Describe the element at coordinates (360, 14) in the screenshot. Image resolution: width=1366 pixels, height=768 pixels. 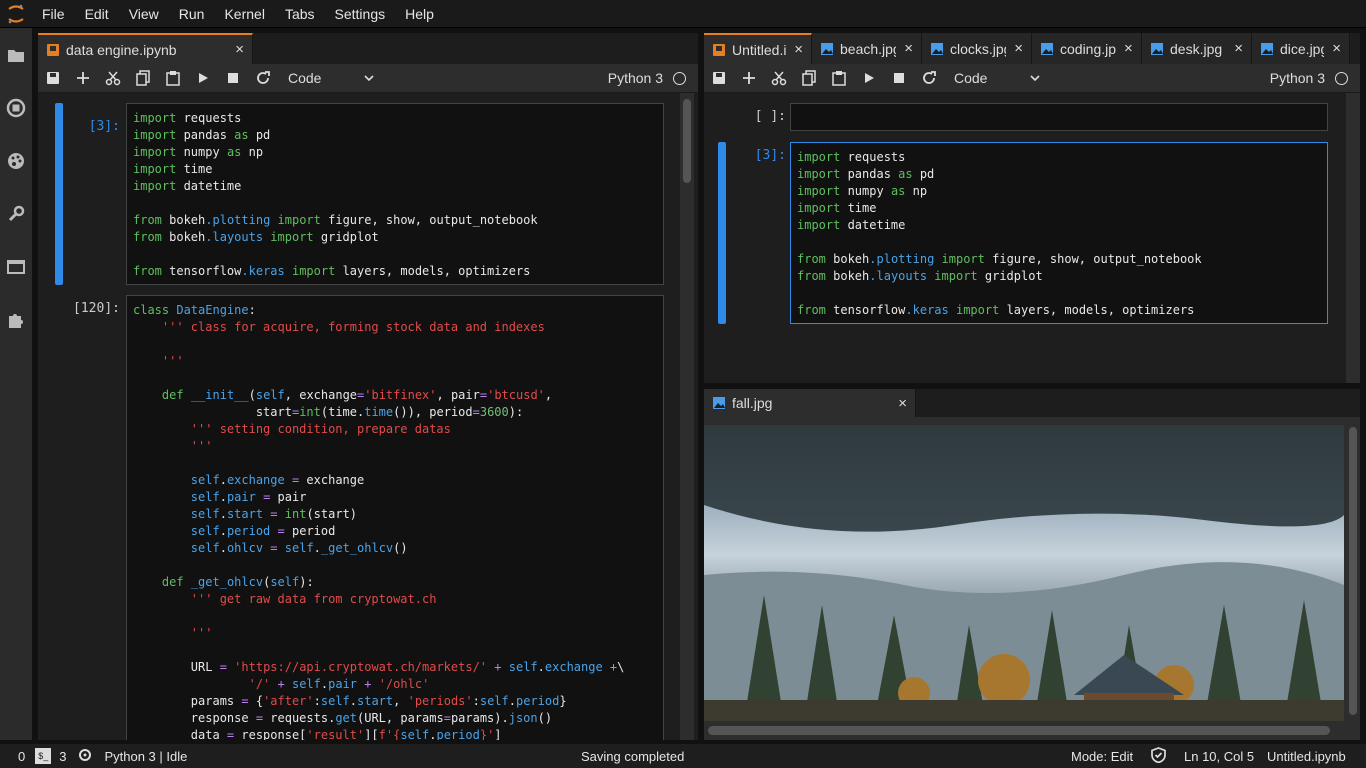
I see `menu-settings: Settings` at that location.